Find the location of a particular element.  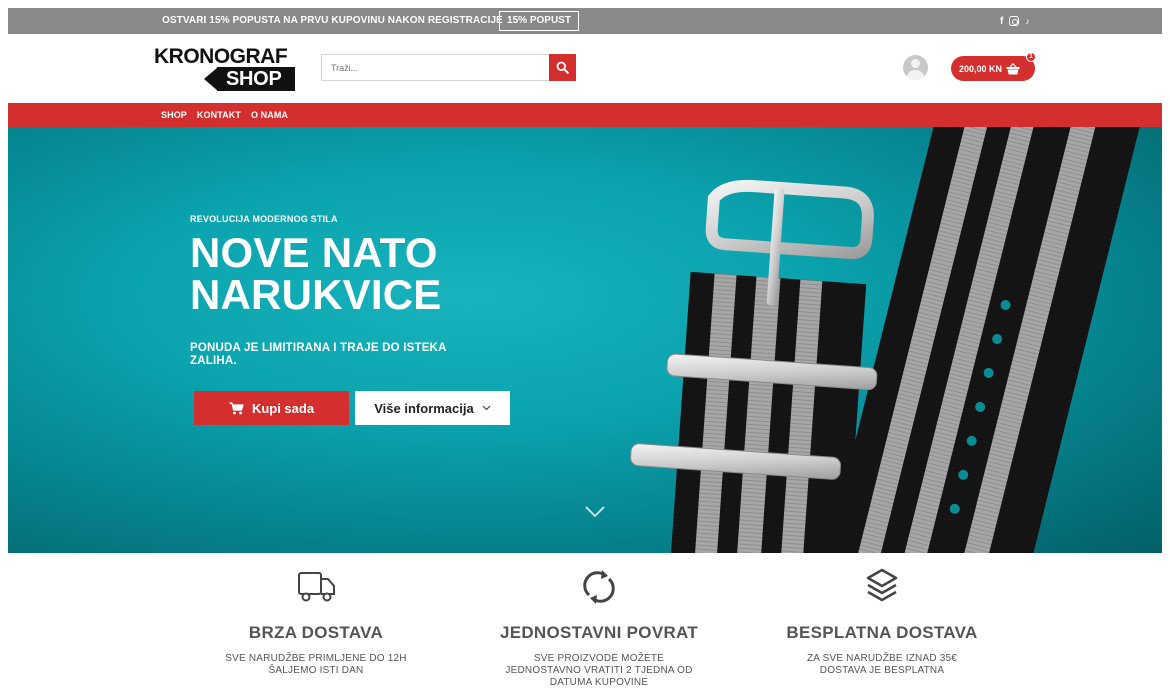

feature-desc-line: ŠALJEMO ISTI DAN is located at coordinates (316, 670).